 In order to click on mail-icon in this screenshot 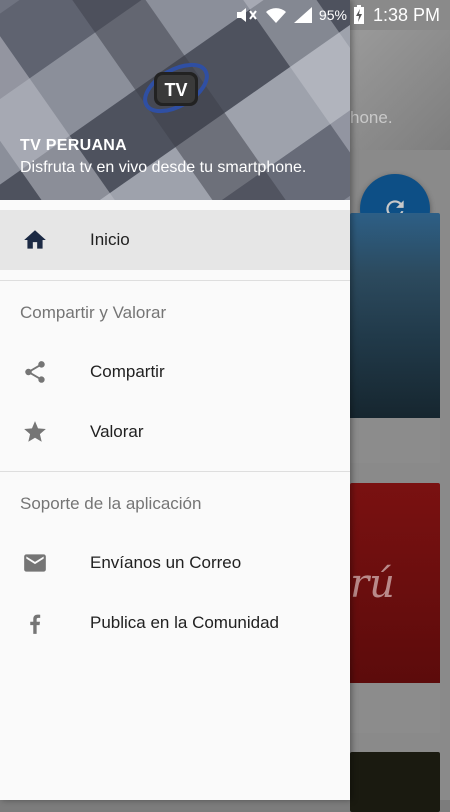, I will do `click(35, 563)`.